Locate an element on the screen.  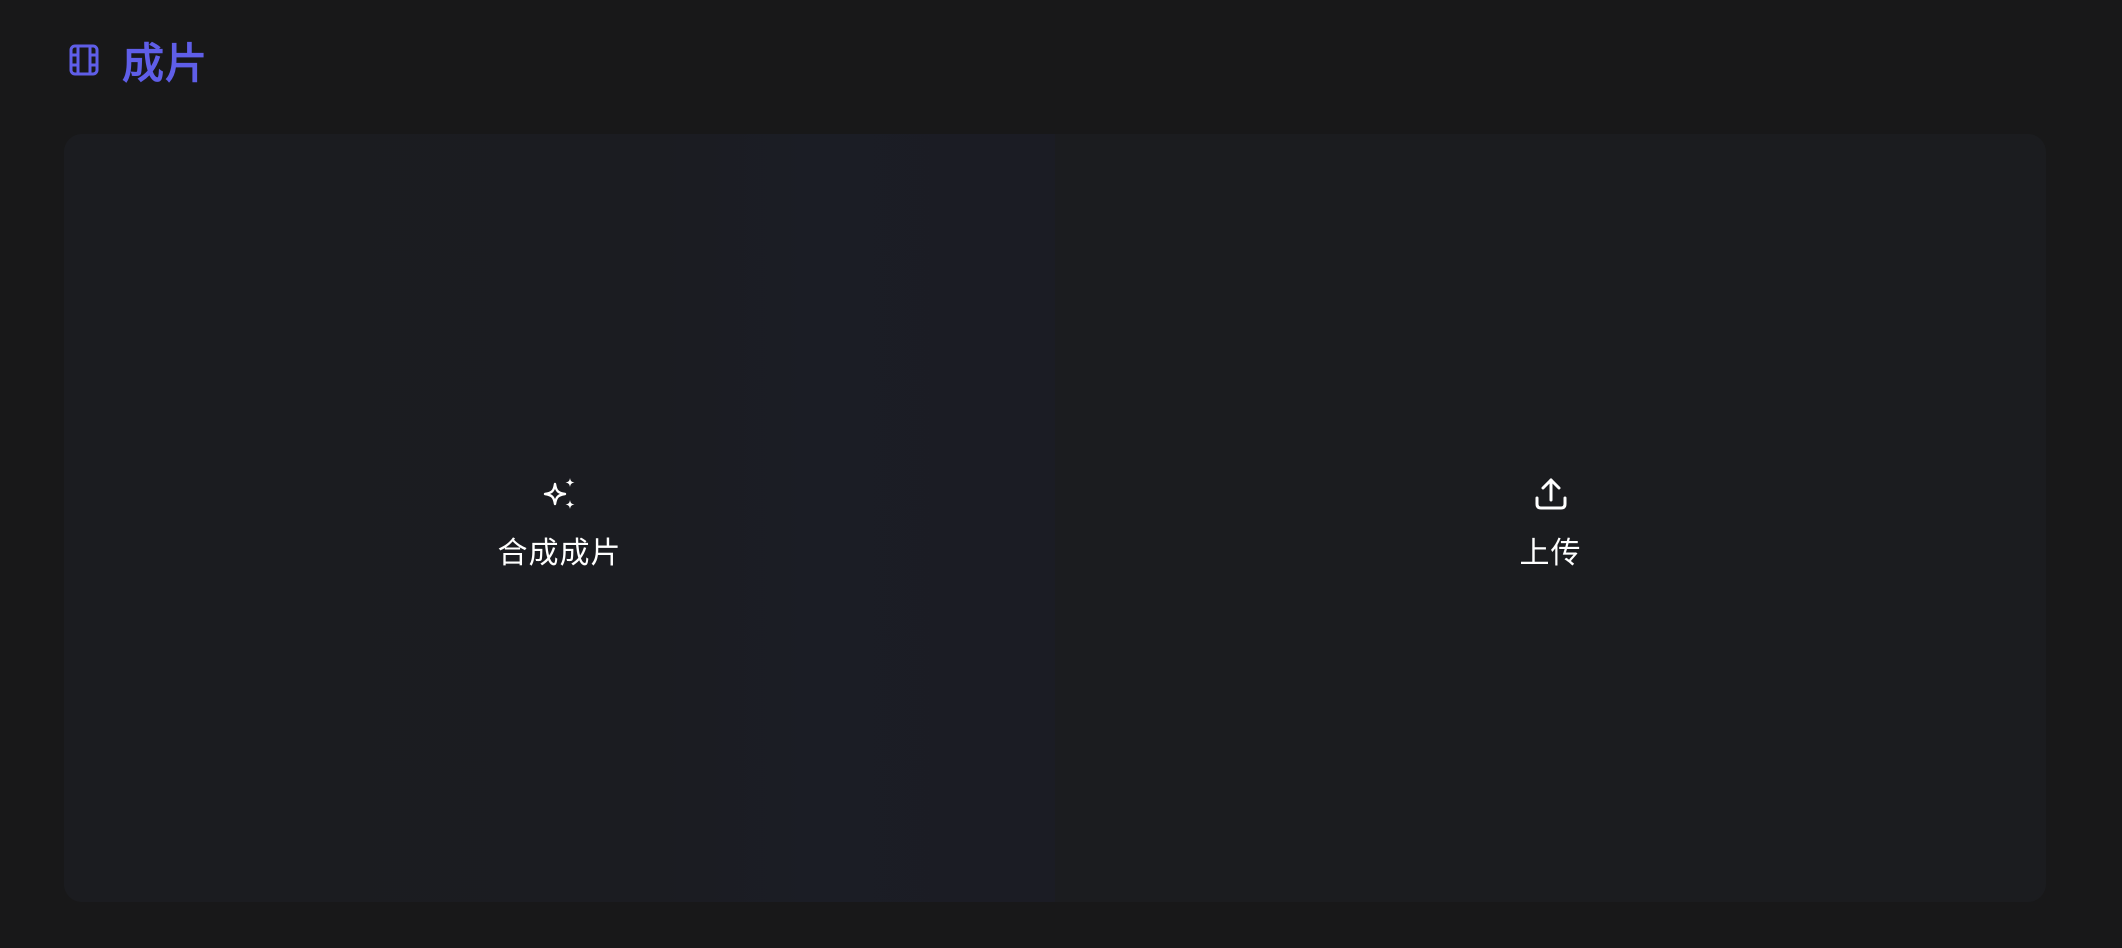
page-title: 成片 is located at coordinates (165, 63).